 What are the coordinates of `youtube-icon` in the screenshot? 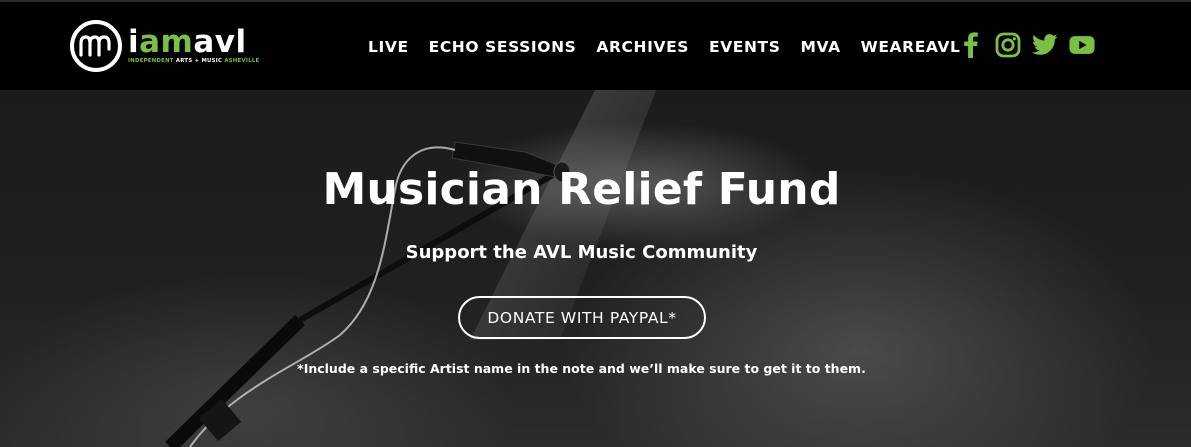 It's located at (1082, 45).